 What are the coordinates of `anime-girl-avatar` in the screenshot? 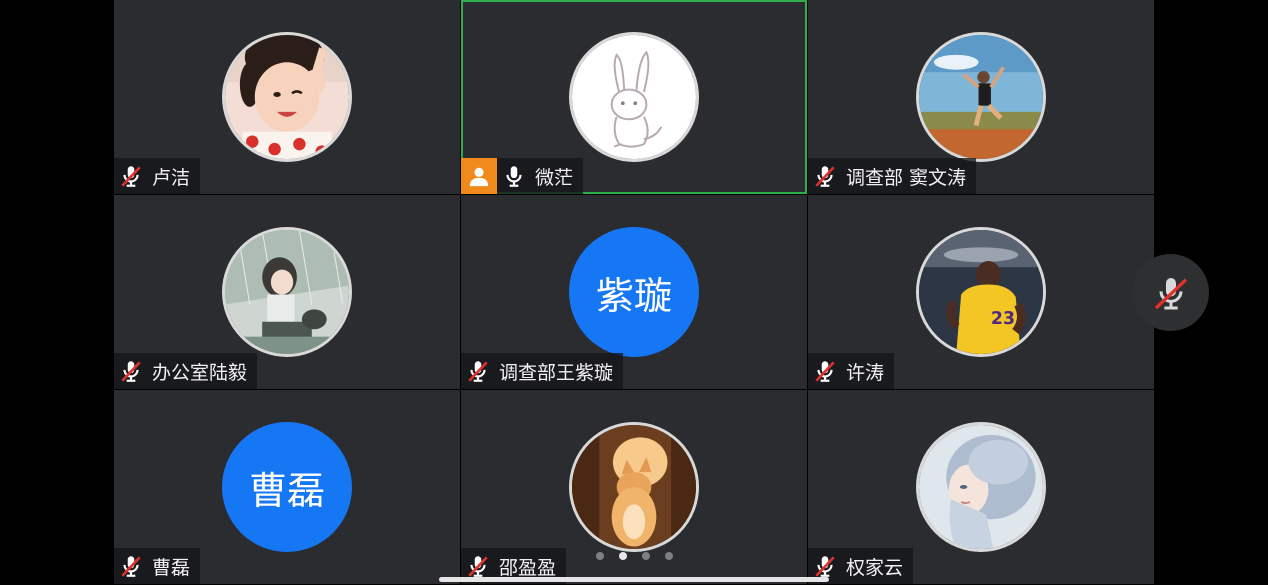 It's located at (287, 292).